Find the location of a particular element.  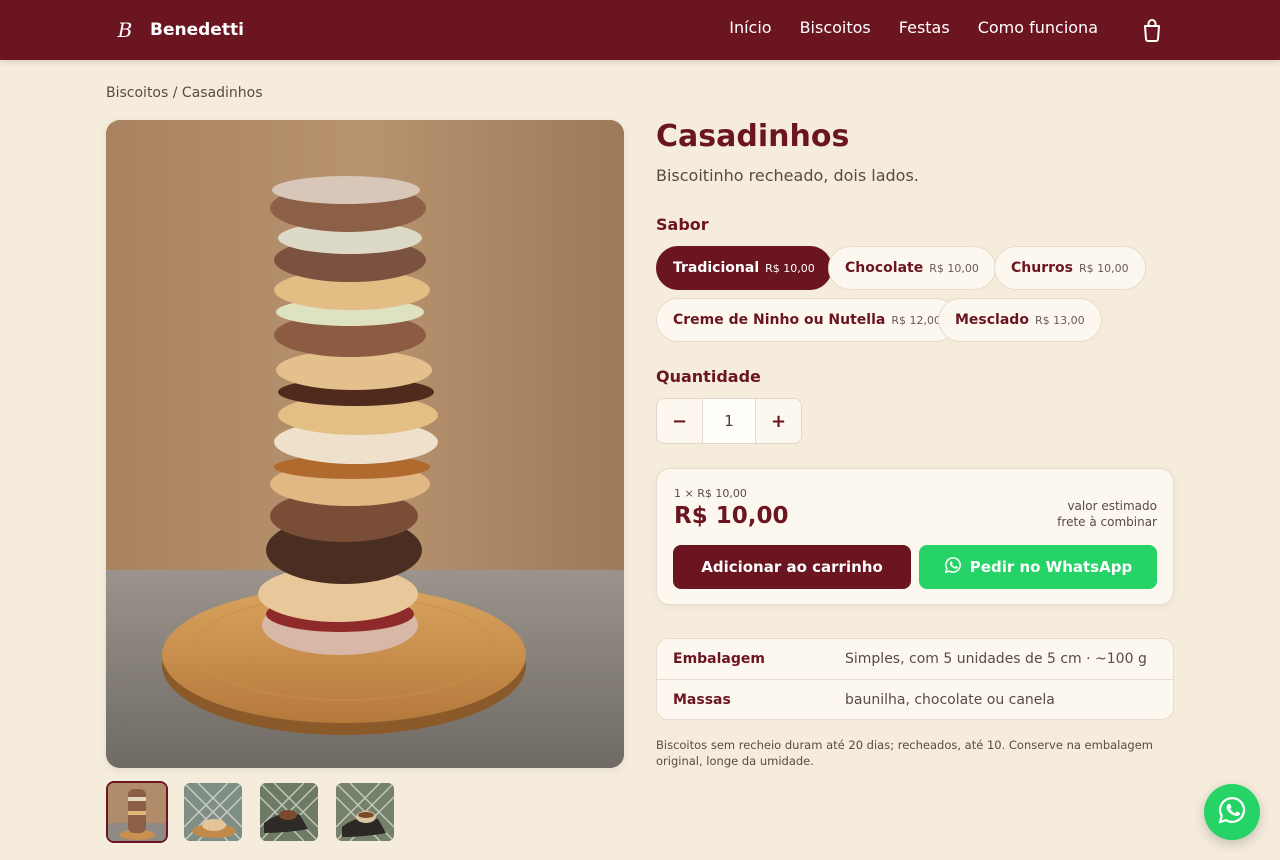

spec-value: Simples, com 5 unidades de 5 cm · ~100 g is located at coordinates (996, 659).